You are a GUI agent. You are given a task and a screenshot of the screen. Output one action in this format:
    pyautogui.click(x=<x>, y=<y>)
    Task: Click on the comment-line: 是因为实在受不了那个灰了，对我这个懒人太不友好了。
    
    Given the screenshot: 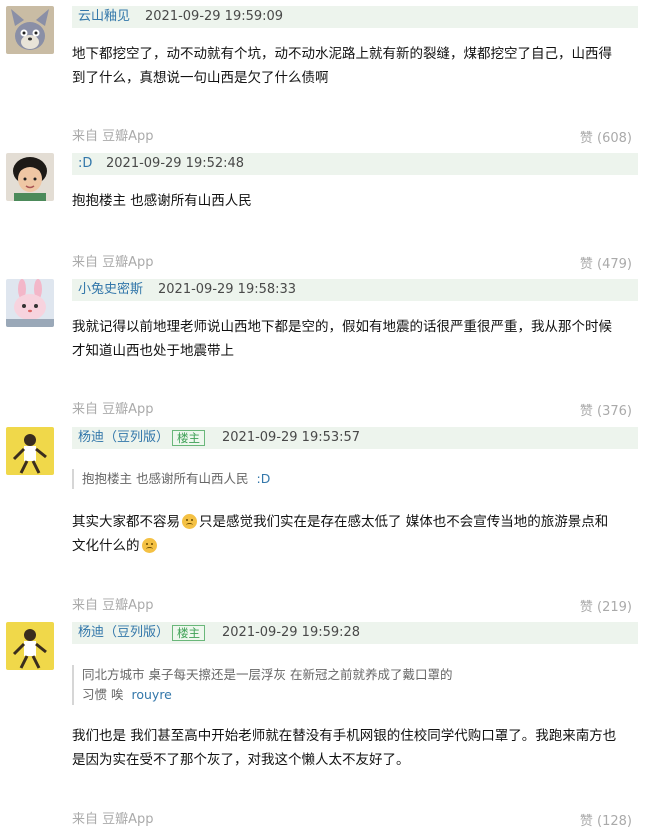 What is the action you would take?
    pyautogui.click(x=241, y=760)
    